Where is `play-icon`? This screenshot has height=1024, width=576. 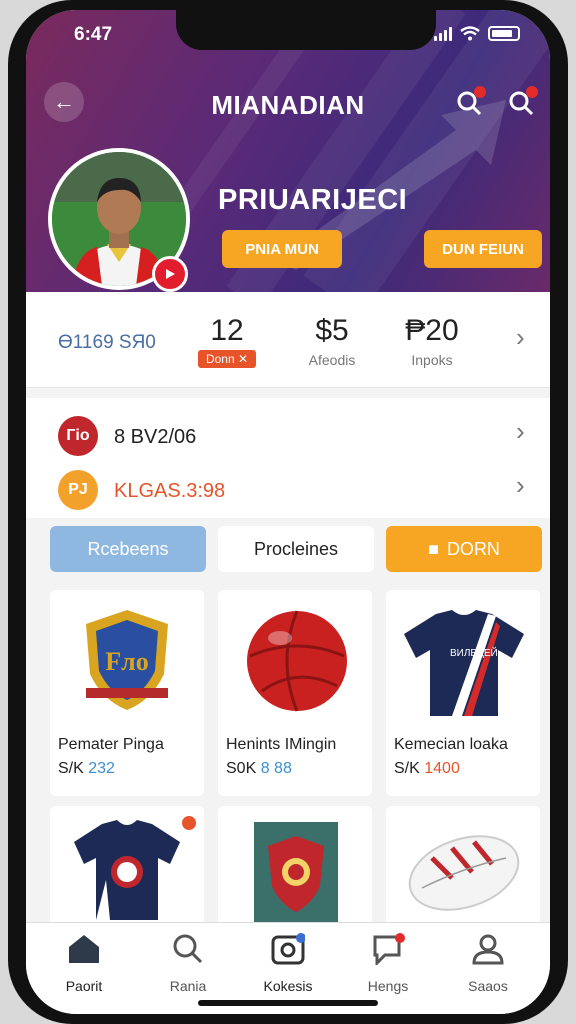
play-icon is located at coordinates (170, 274).